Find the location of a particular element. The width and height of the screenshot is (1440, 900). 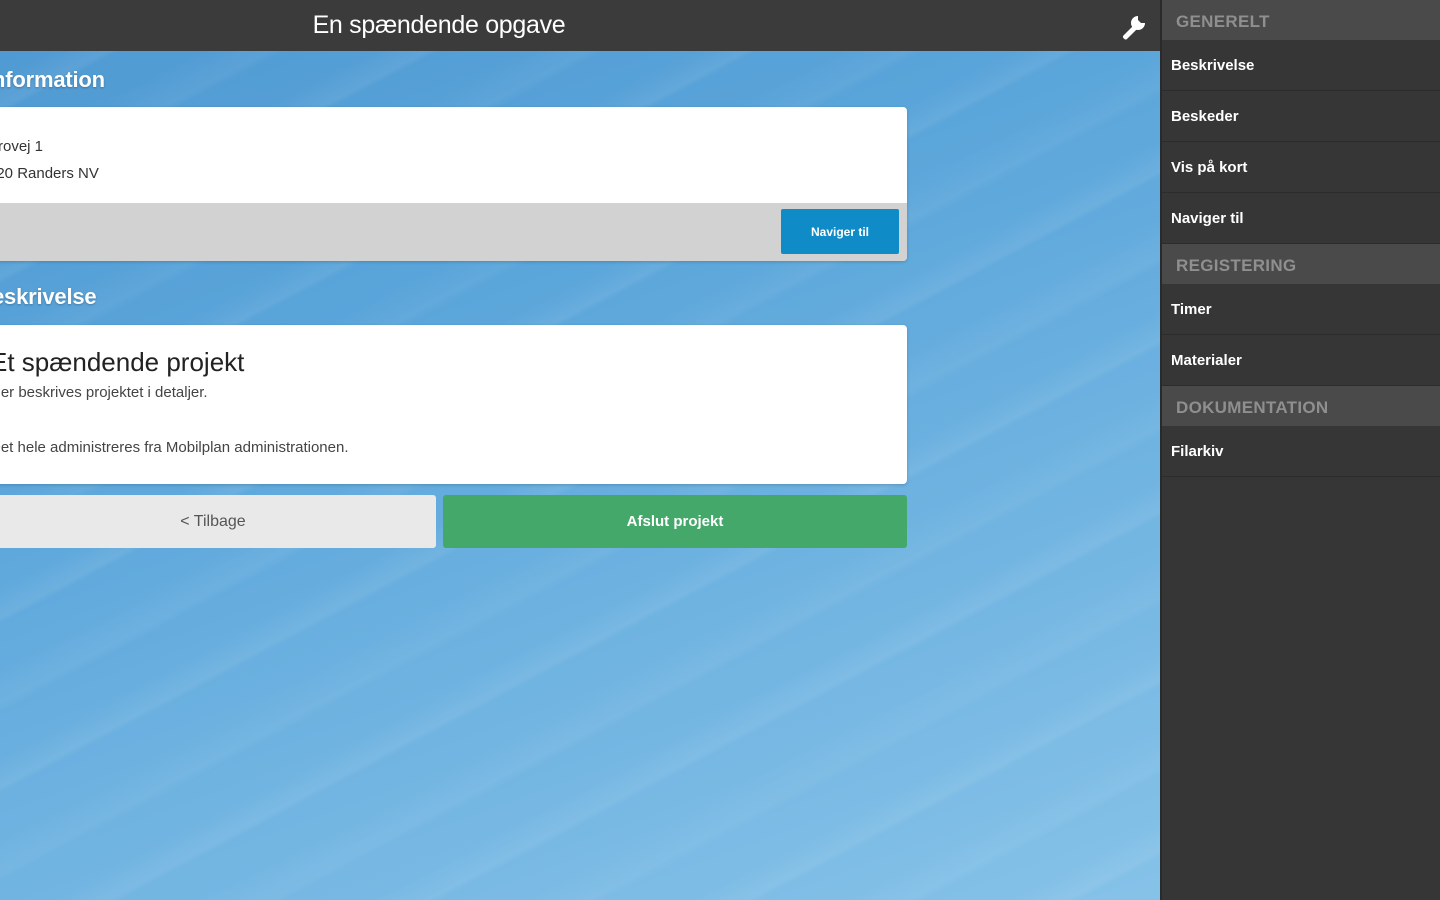

address-line-2: 920 Randers NV is located at coordinates (49, 173).